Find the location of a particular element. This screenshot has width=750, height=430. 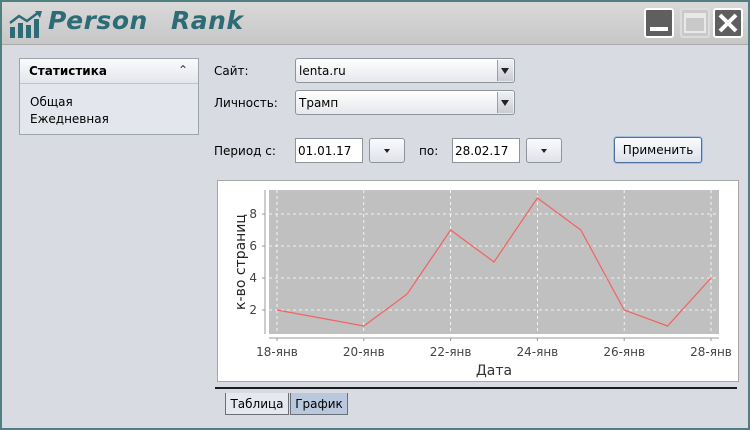

y-tick-label: 4 is located at coordinates (253, 278).